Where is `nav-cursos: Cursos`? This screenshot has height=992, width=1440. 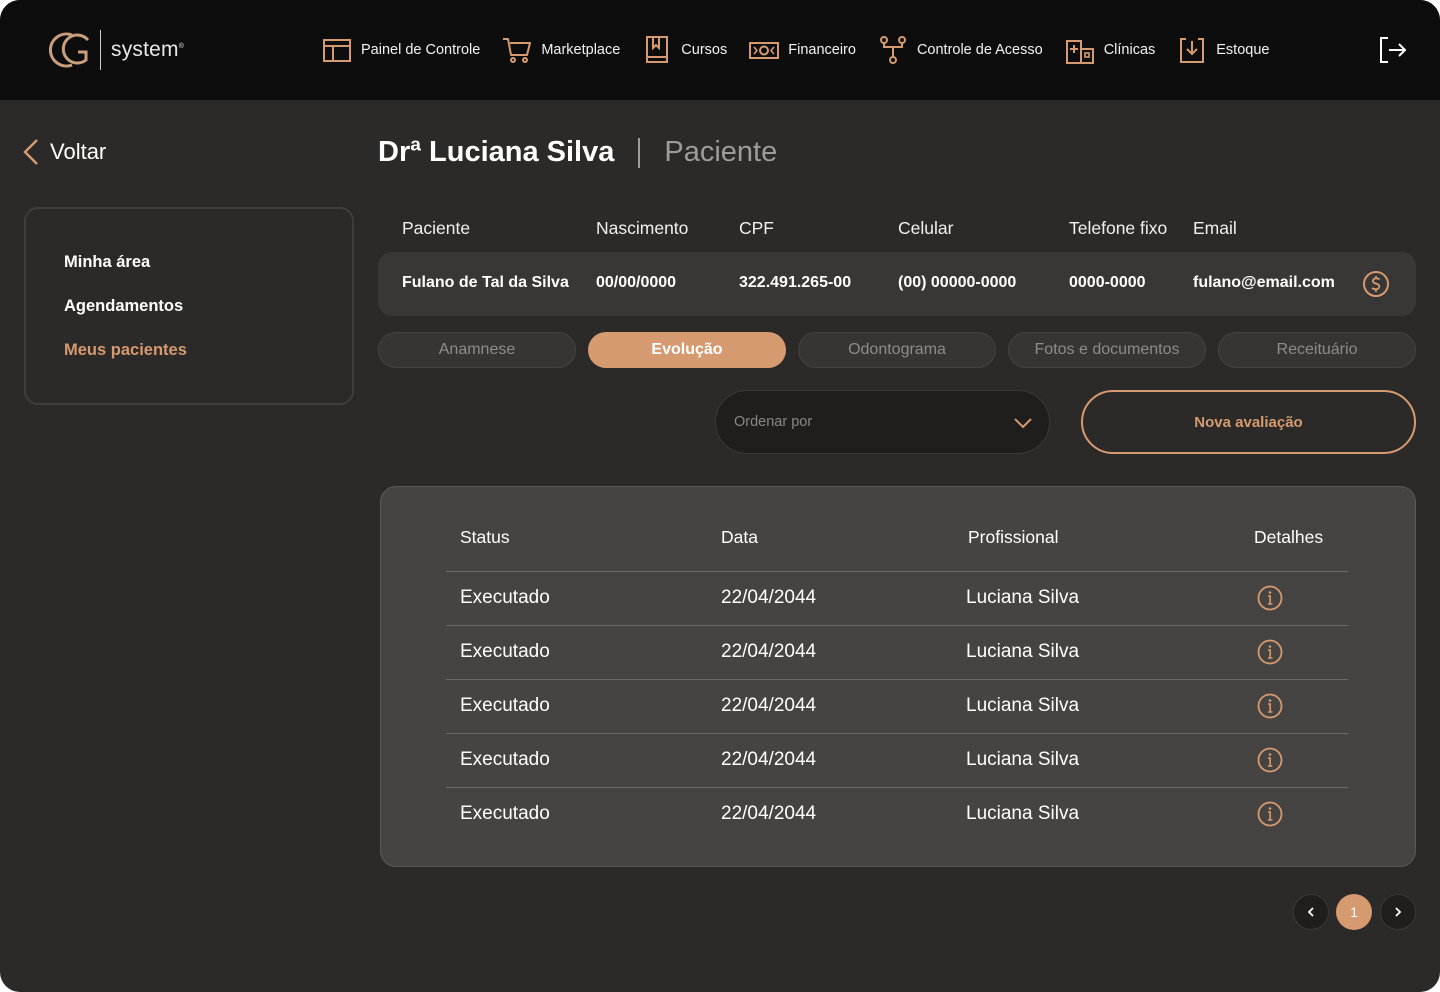
nav-cursos: Cursos is located at coordinates (684, 50).